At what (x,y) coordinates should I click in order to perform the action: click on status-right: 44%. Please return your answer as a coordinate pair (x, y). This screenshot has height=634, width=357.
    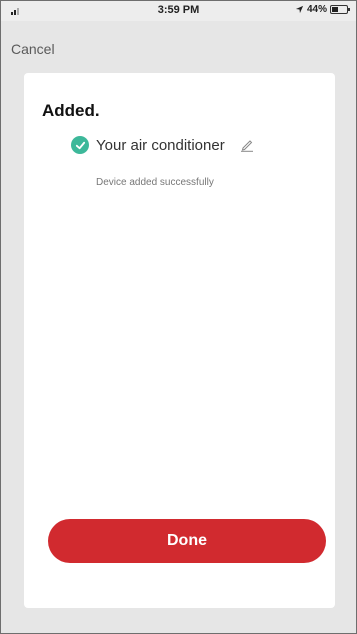
    Looking at the image, I should click on (322, 9).